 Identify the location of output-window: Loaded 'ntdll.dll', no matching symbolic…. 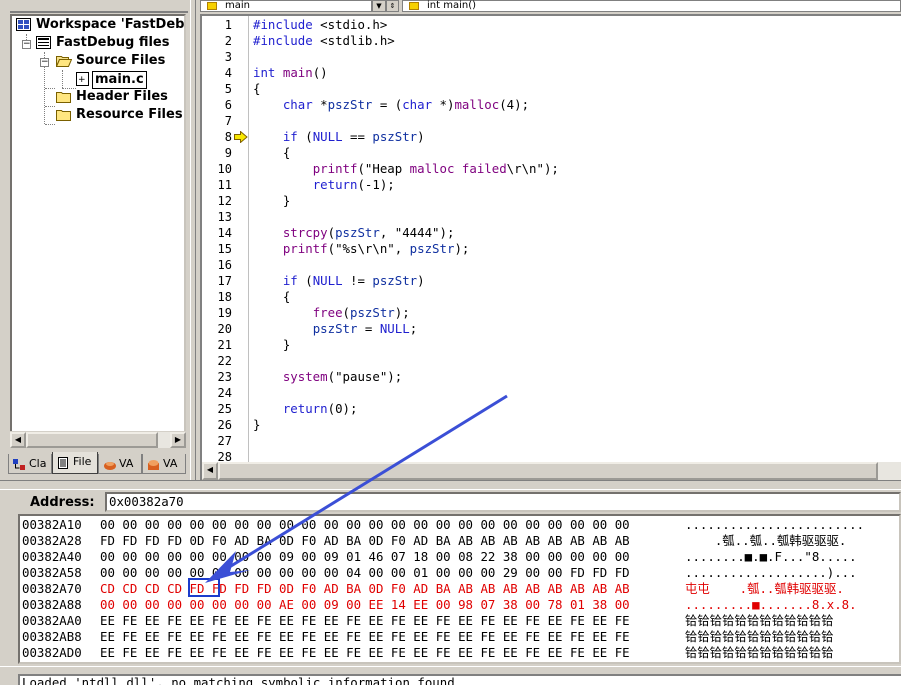
(459, 679).